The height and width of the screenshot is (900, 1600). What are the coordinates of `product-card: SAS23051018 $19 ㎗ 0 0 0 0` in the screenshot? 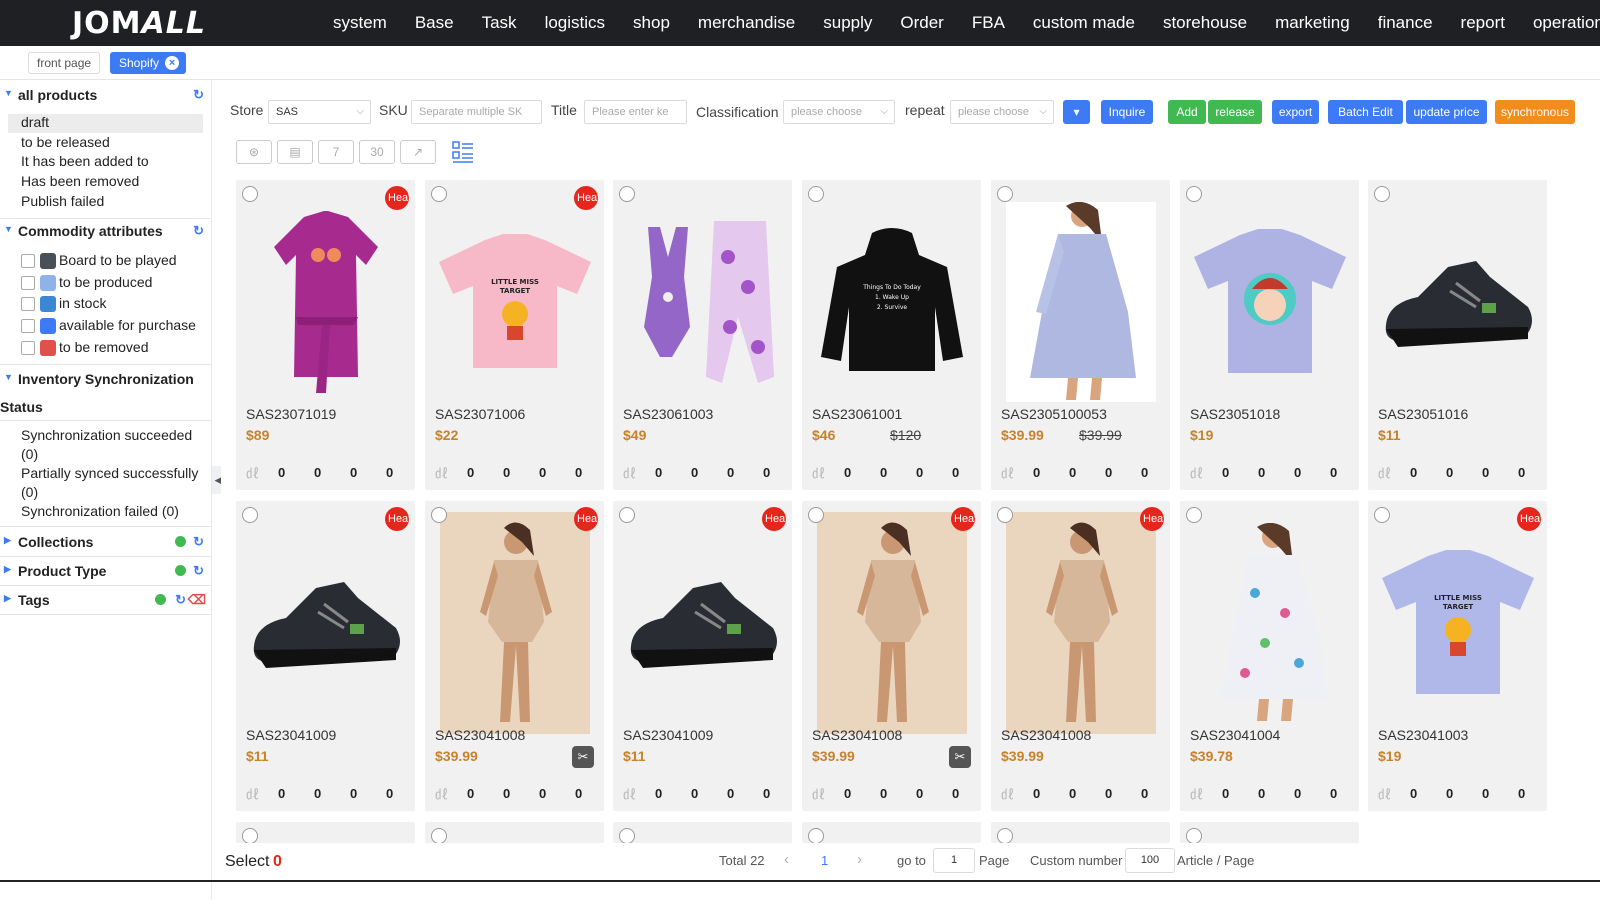 It's located at (1269, 335).